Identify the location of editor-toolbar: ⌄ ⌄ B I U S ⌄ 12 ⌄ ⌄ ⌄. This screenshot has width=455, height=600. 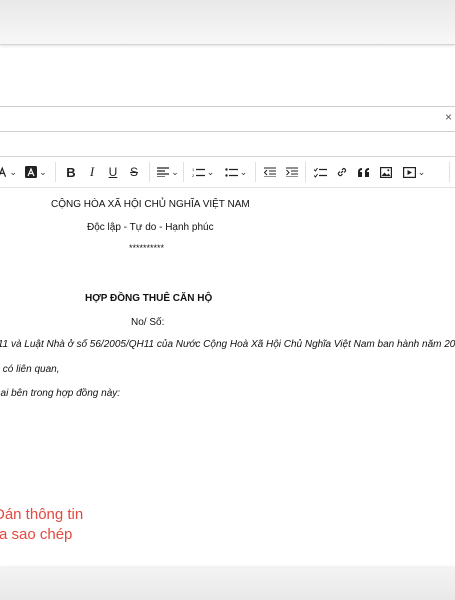
(227, 172).